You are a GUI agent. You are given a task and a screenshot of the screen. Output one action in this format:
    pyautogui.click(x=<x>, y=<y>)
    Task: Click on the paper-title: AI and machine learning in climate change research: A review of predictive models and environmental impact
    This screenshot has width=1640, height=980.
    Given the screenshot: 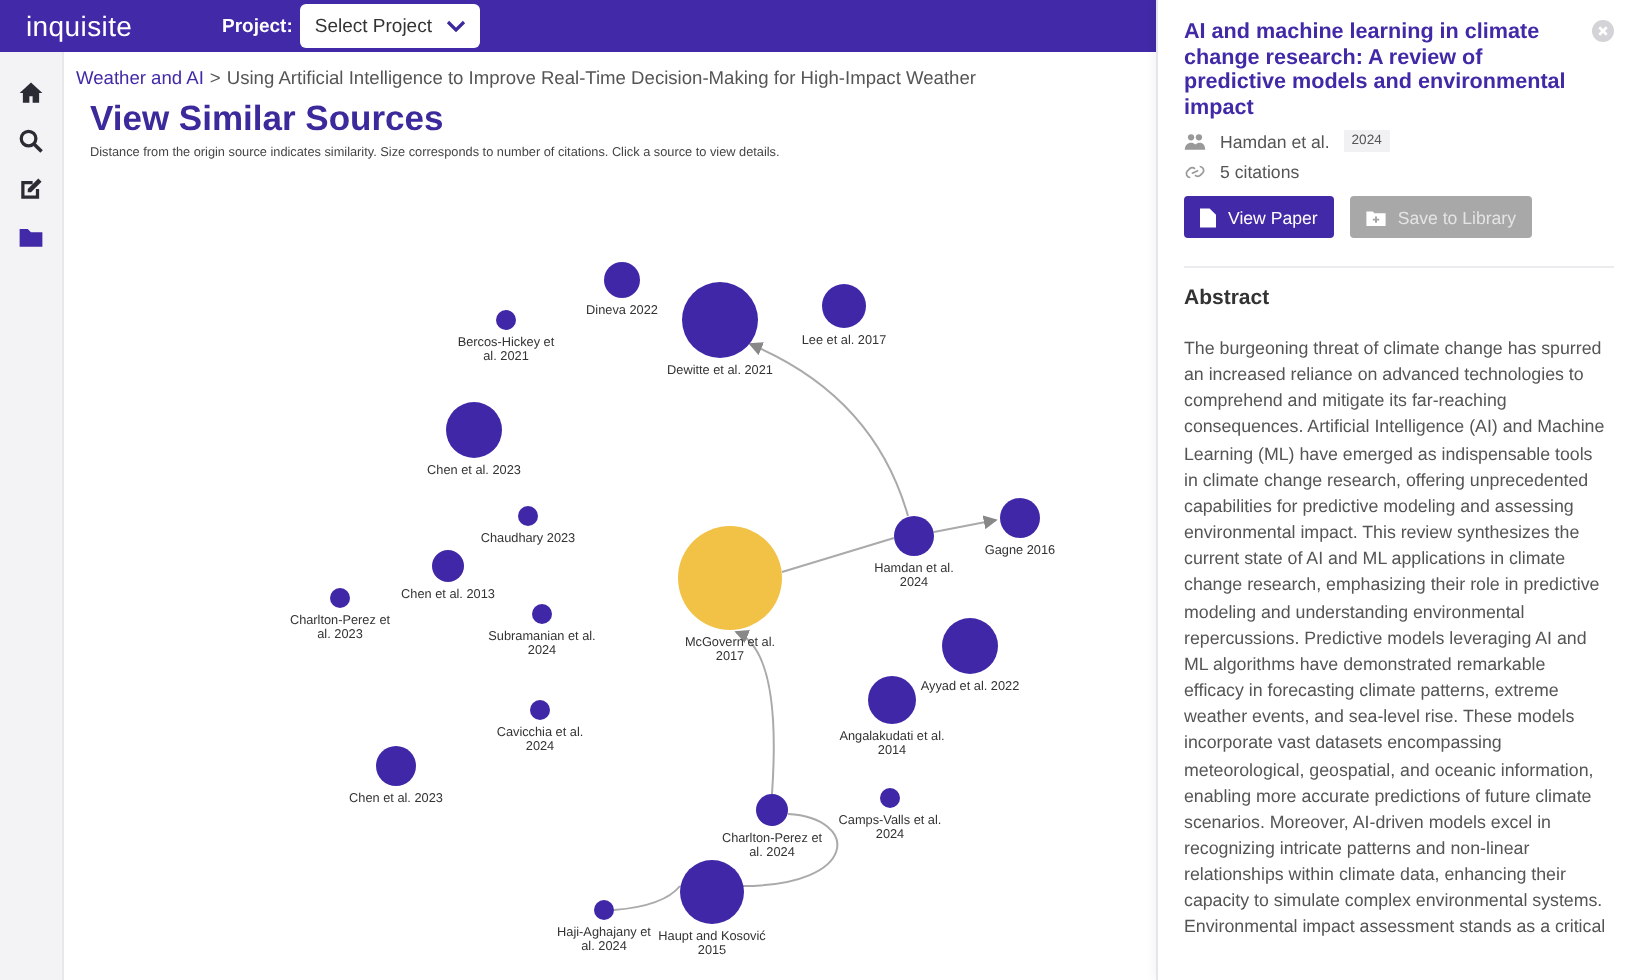 What is the action you would take?
    pyautogui.click(x=1376, y=70)
    